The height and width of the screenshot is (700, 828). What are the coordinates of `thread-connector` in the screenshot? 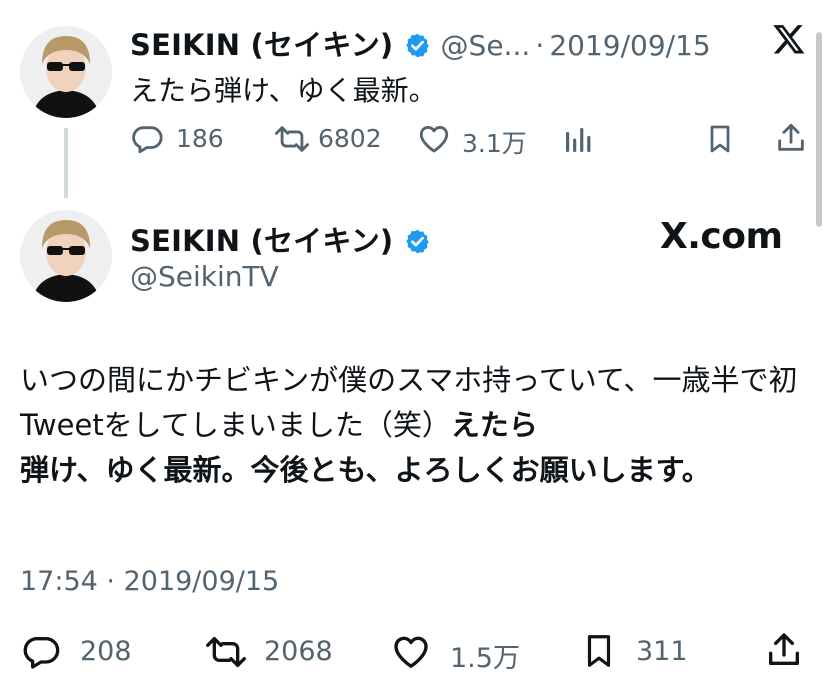 It's located at (66, 163).